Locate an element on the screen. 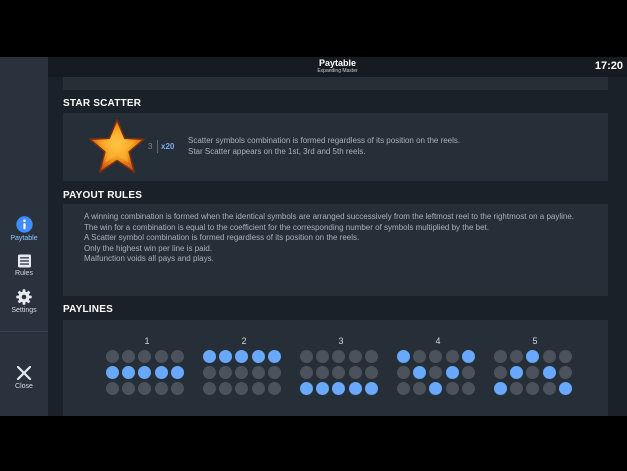  close-icon is located at coordinates (24, 373).